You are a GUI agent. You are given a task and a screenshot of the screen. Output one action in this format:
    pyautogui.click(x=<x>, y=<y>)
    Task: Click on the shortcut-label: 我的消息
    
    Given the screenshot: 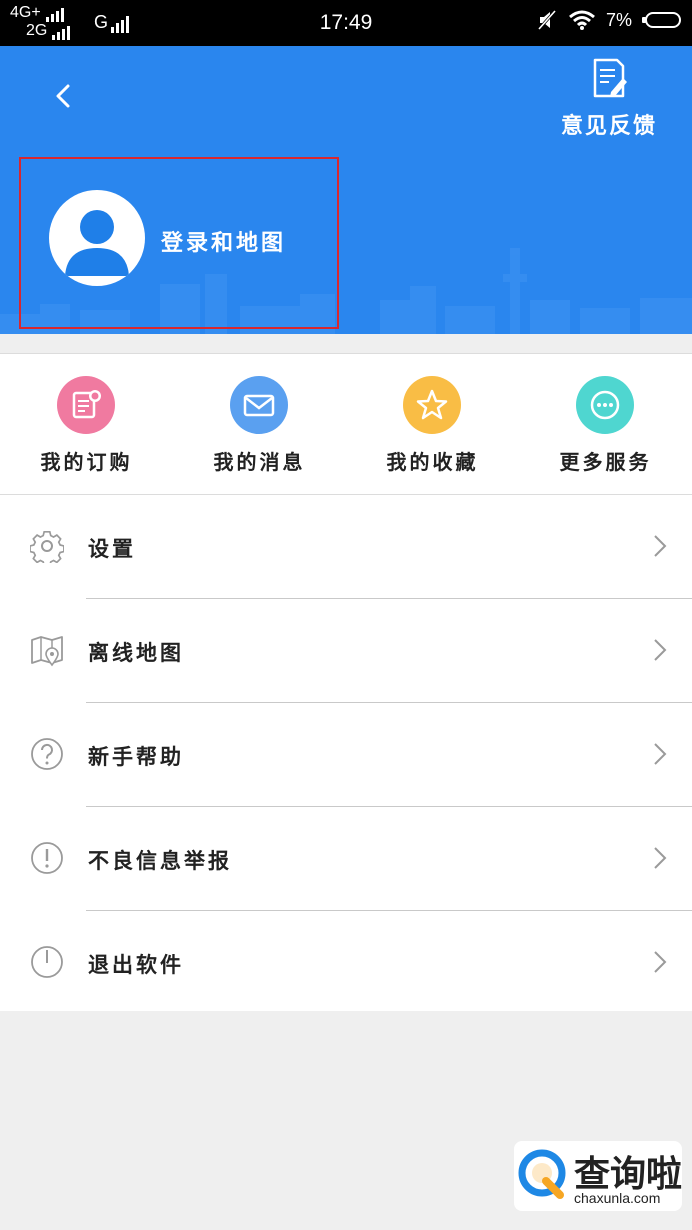 What is the action you would take?
    pyautogui.click(x=259, y=462)
    